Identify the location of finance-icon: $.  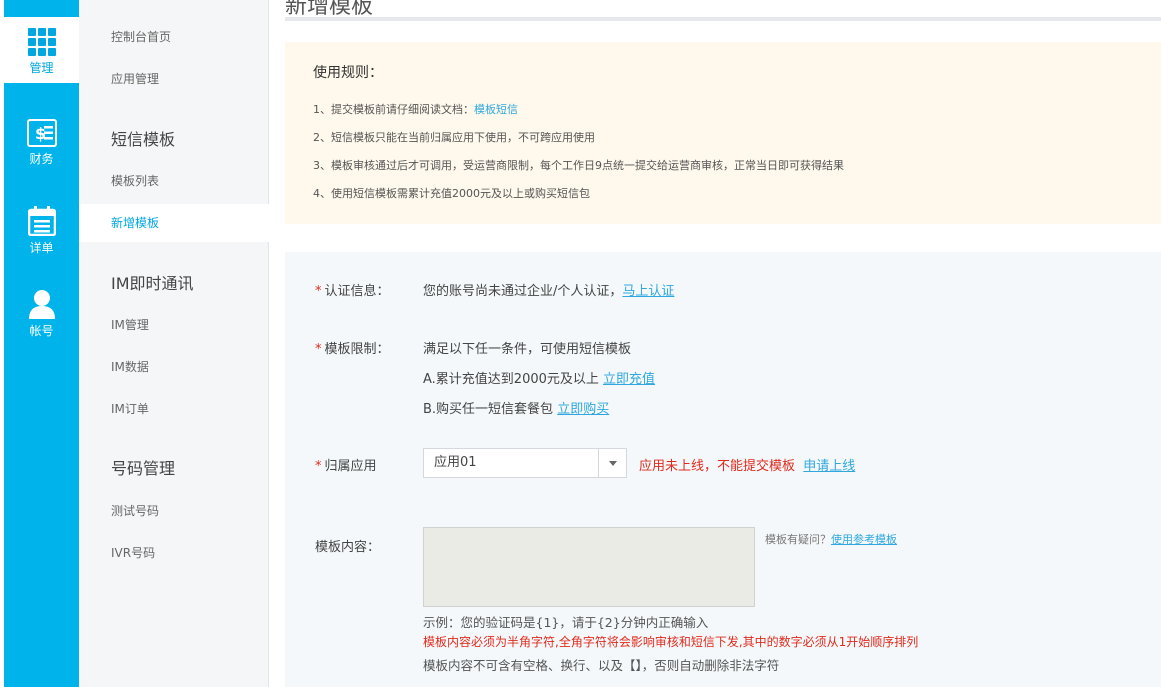
(41, 133).